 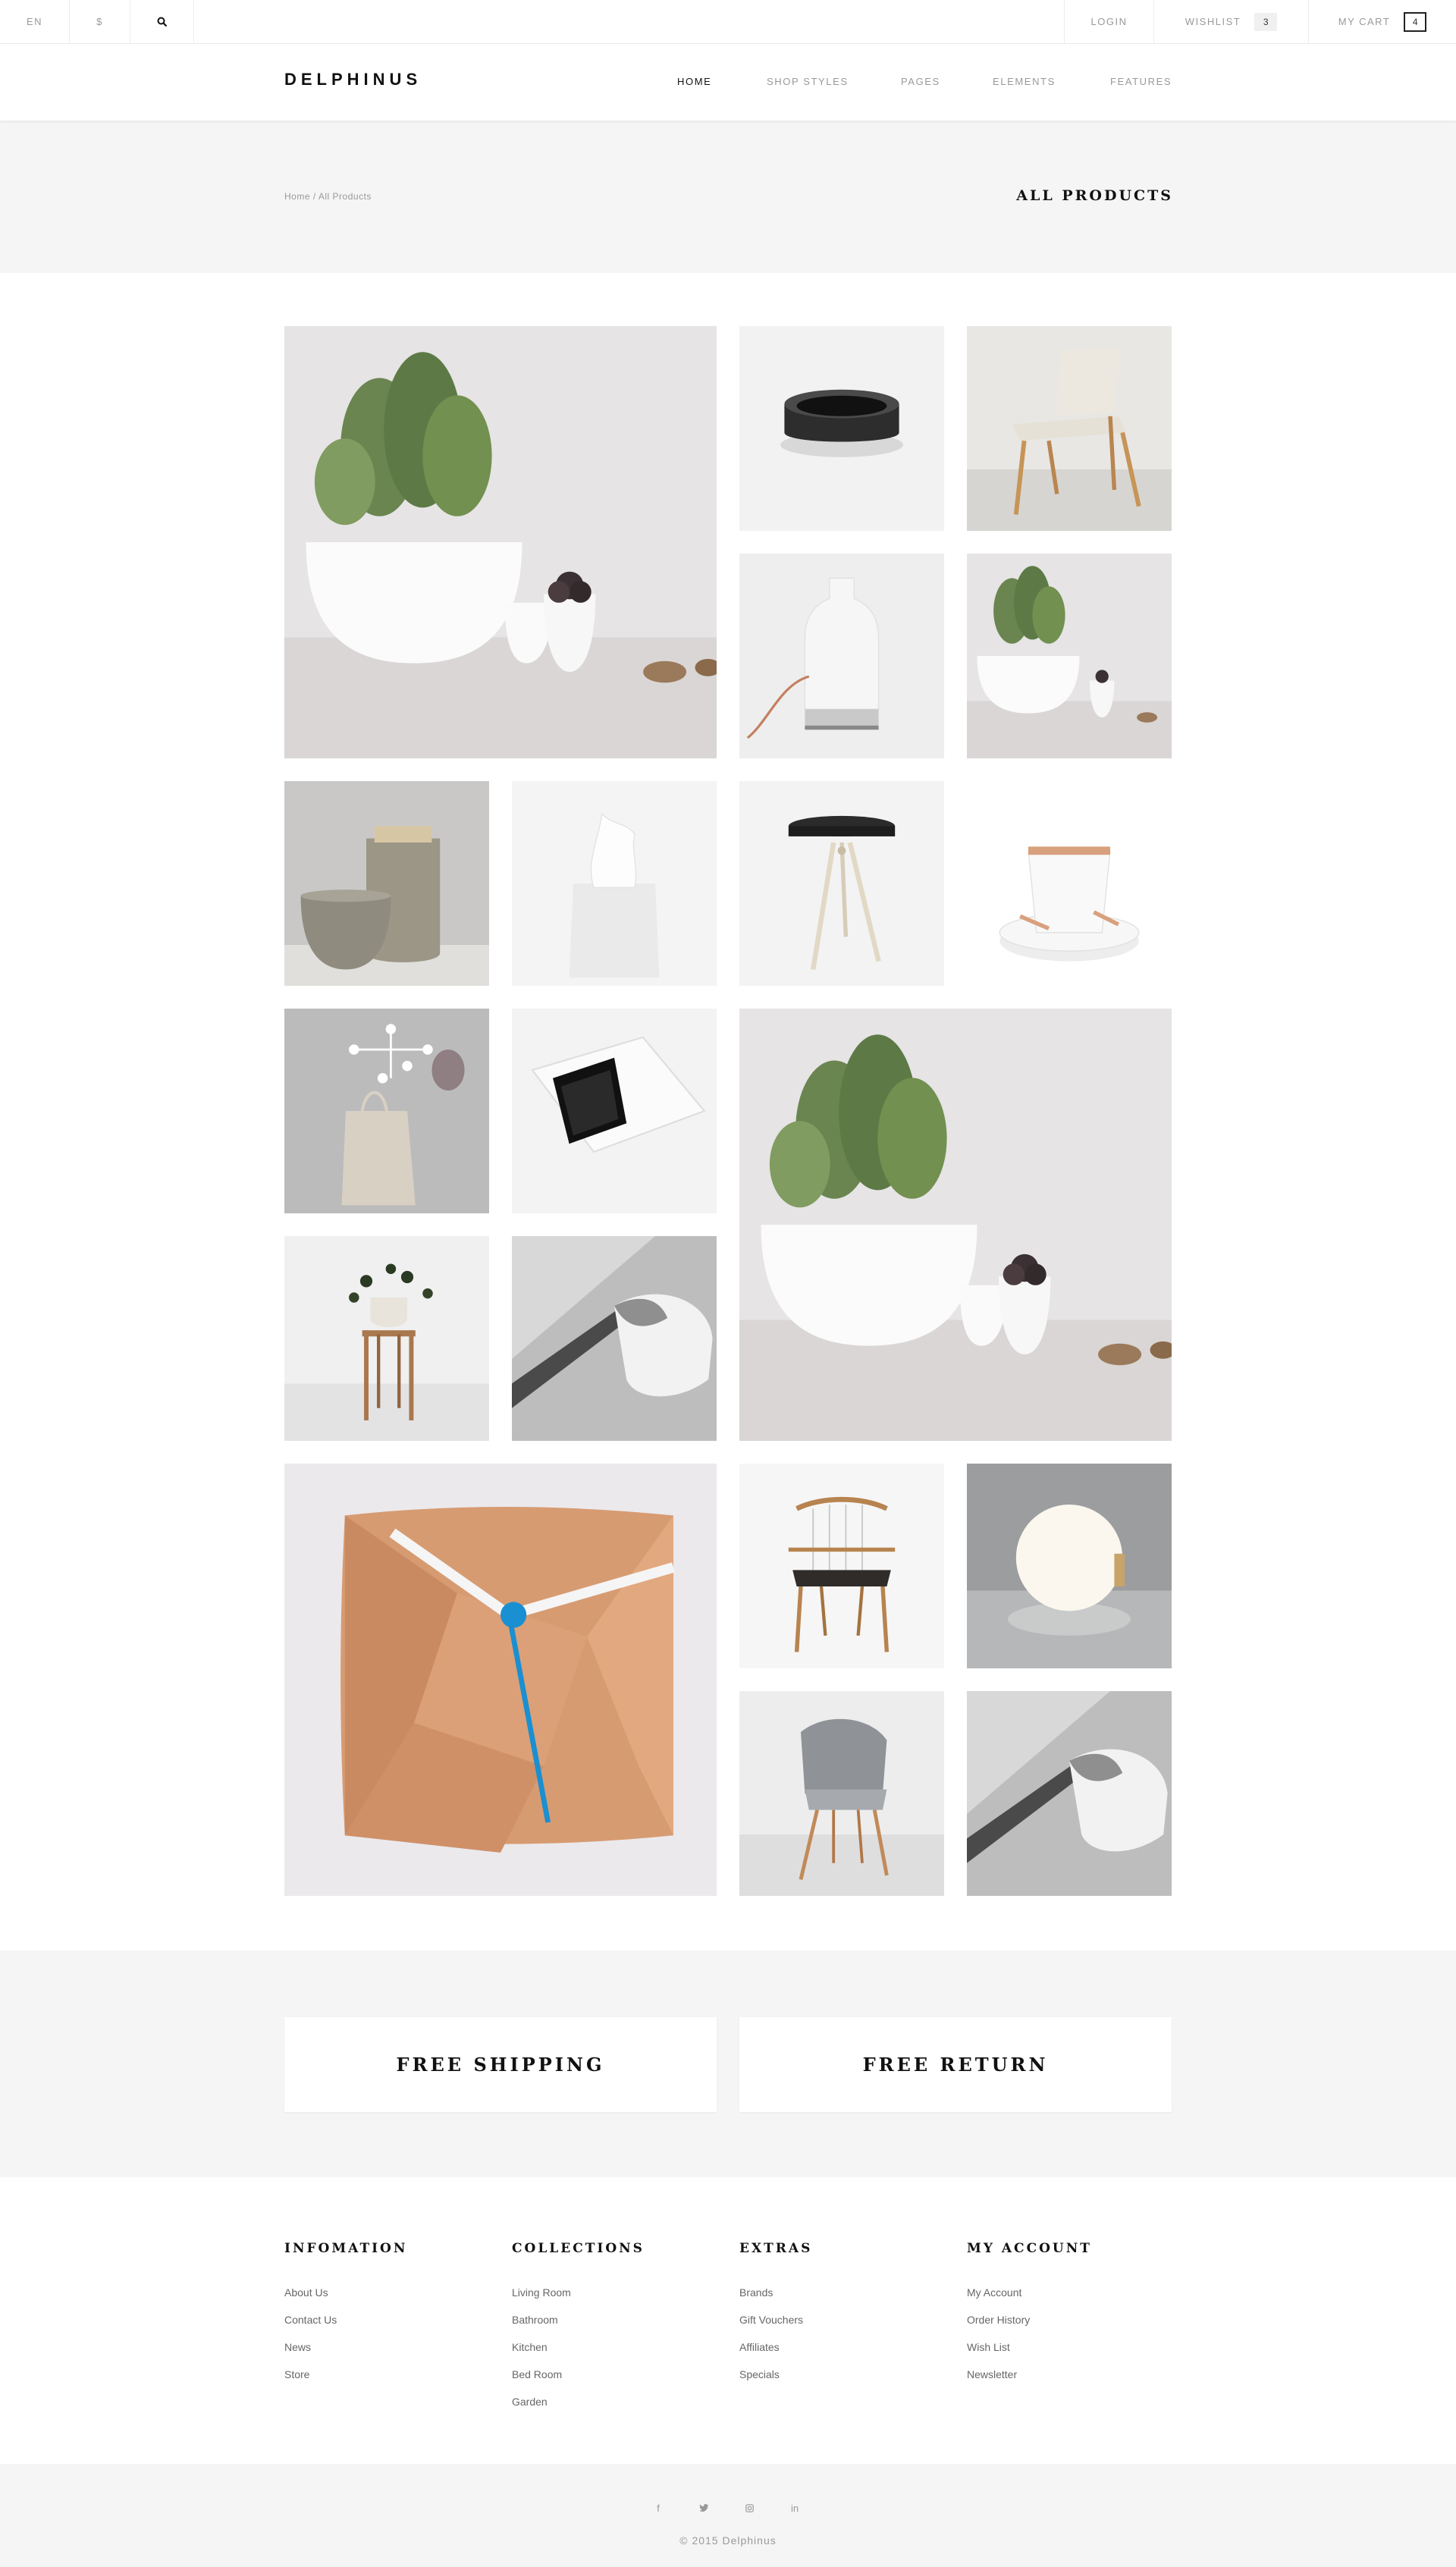 What do you see at coordinates (353, 79) in the screenshot?
I see `site-logo: DELPHINUS` at bounding box center [353, 79].